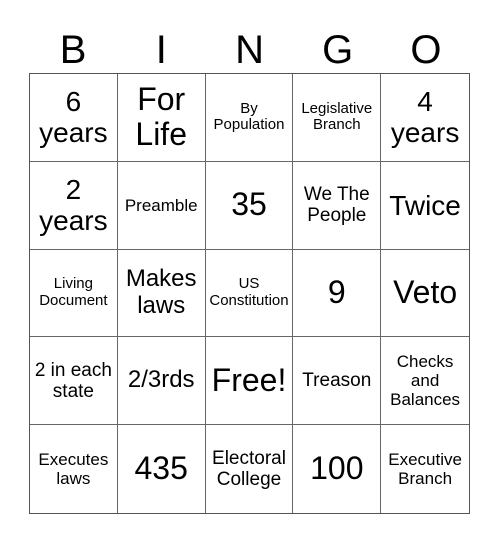 The width and height of the screenshot is (500, 544). Describe the element at coordinates (425, 381) in the screenshot. I see `bingo-cell: Checks and Balances` at that location.